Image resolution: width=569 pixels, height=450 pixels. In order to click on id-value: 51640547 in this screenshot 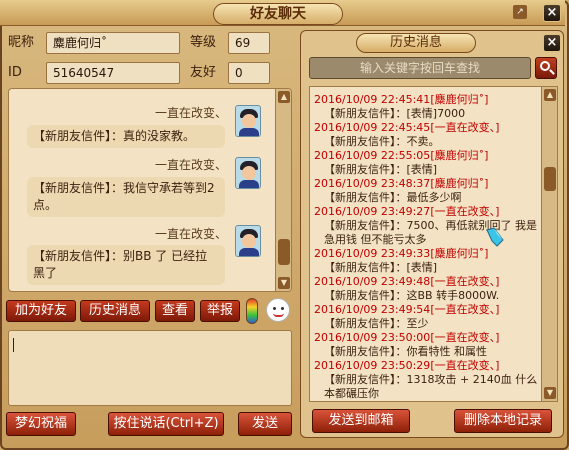, I will do `click(113, 73)`.